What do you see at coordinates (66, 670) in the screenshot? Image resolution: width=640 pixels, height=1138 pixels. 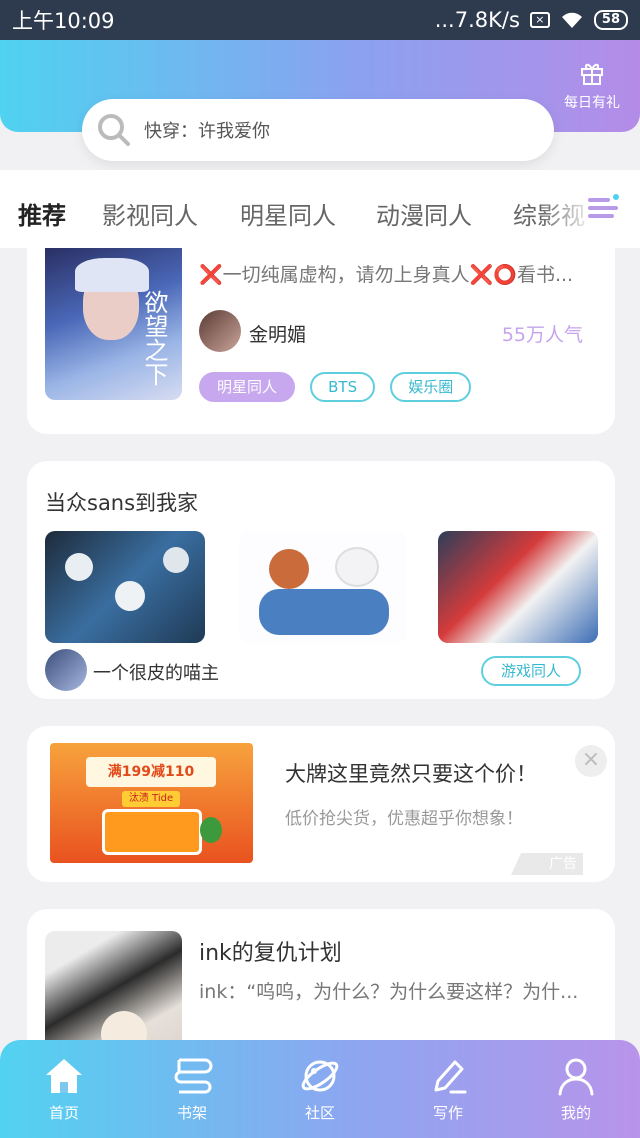 I see `curator-avatar` at bounding box center [66, 670].